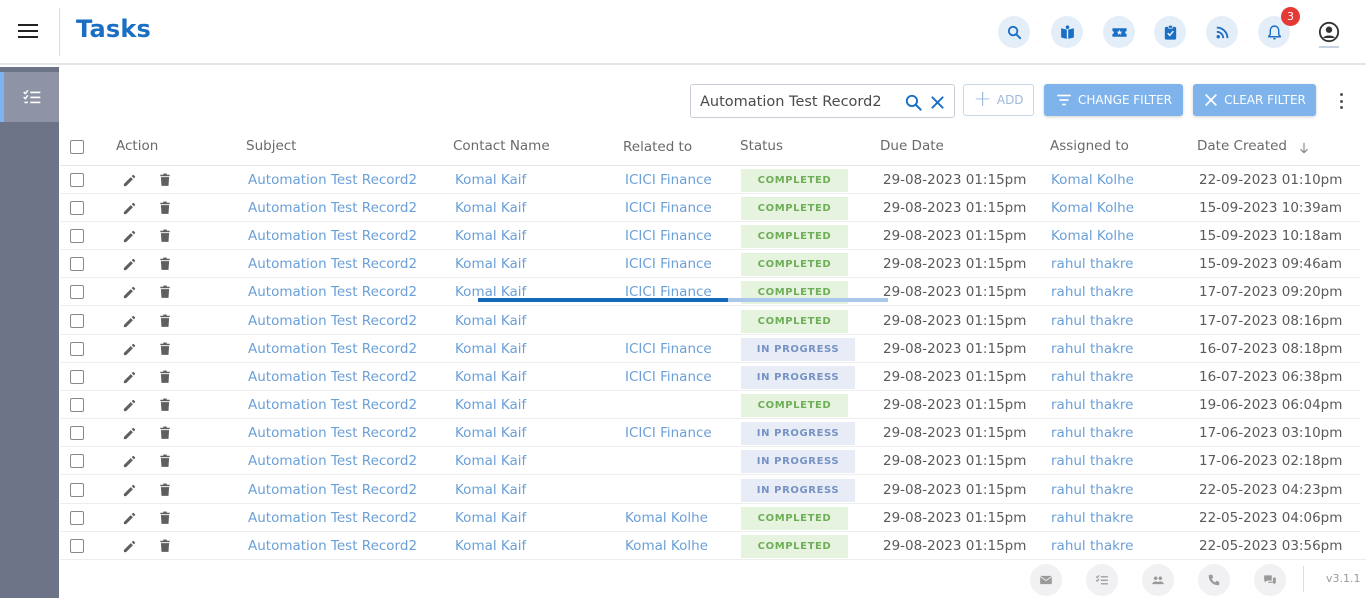 This screenshot has height=598, width=1366. Describe the element at coordinates (937, 102) in the screenshot. I see `clear-search-icon` at that location.